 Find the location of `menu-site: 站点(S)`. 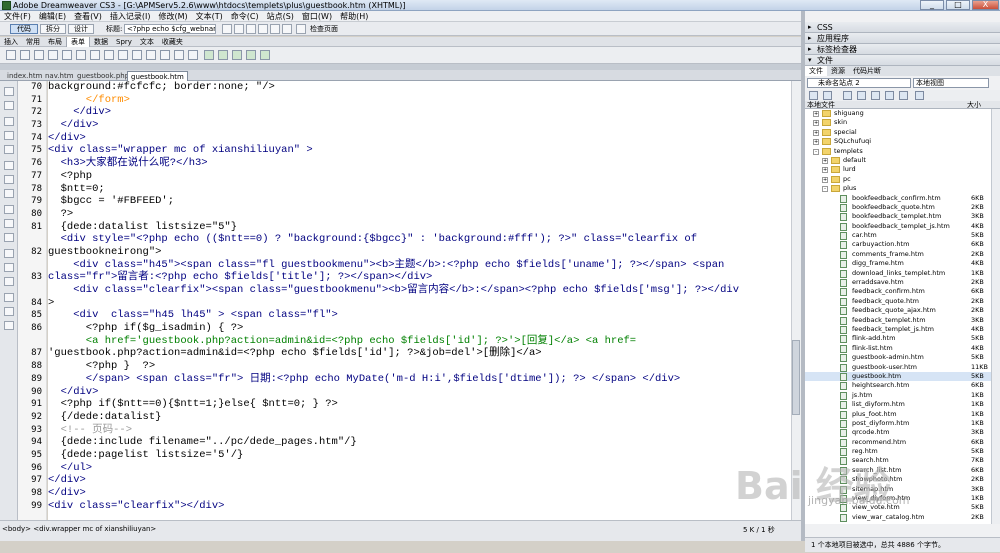

menu-site: 站点(S) is located at coordinates (280, 16).